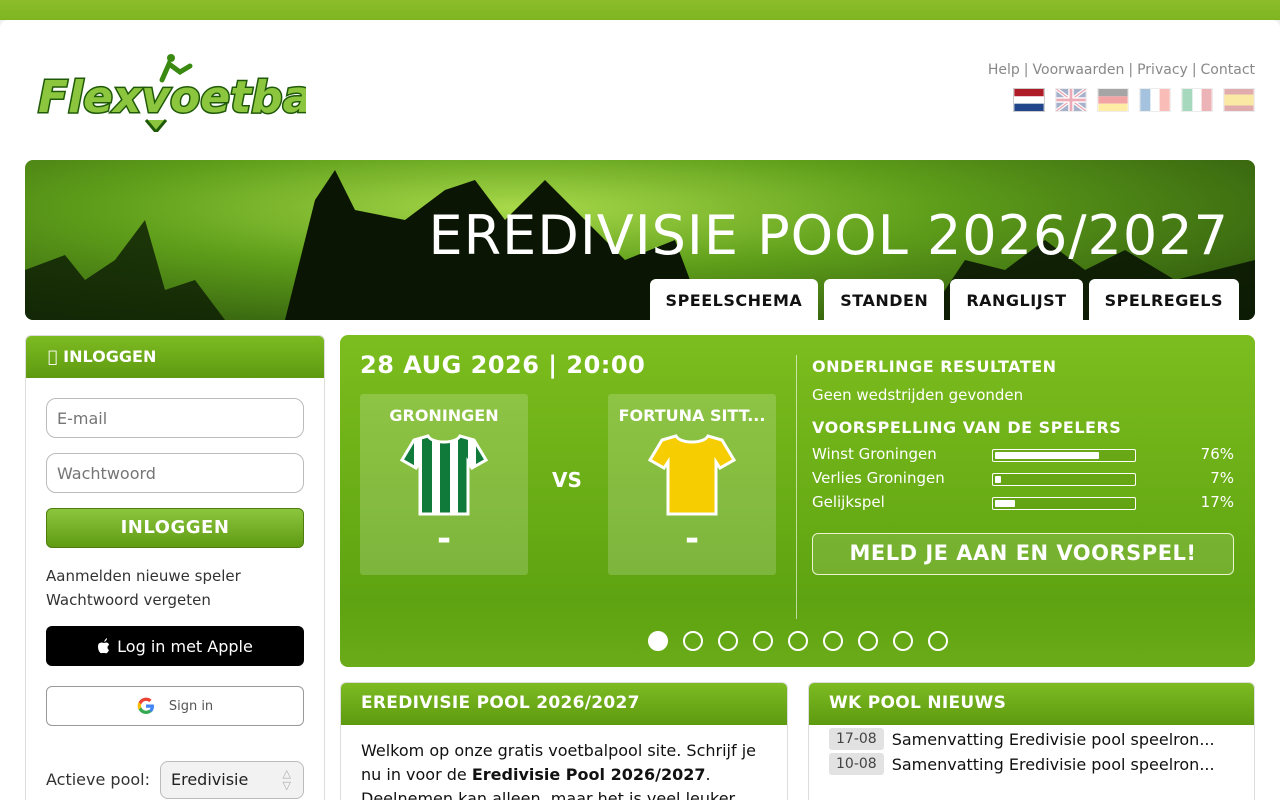 The width and height of the screenshot is (1280, 800). Describe the element at coordinates (588, 774) in the screenshot. I see `intro-pool-name: Eredivisie Pool 2026/2027` at that location.